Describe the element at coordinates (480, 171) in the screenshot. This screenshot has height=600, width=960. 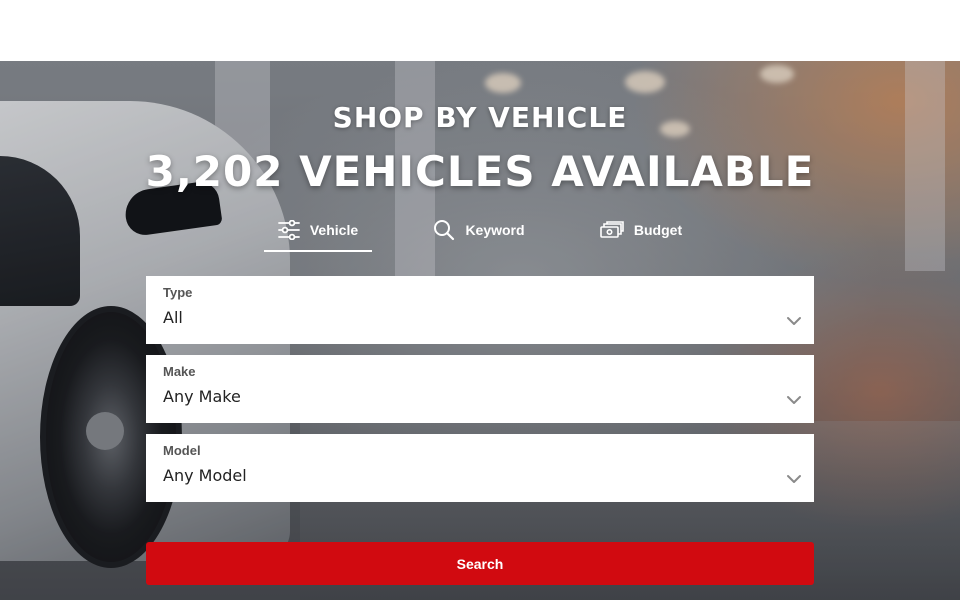
I see `hero-headline: 3,202 VEHICLES AVAILABLE` at that location.